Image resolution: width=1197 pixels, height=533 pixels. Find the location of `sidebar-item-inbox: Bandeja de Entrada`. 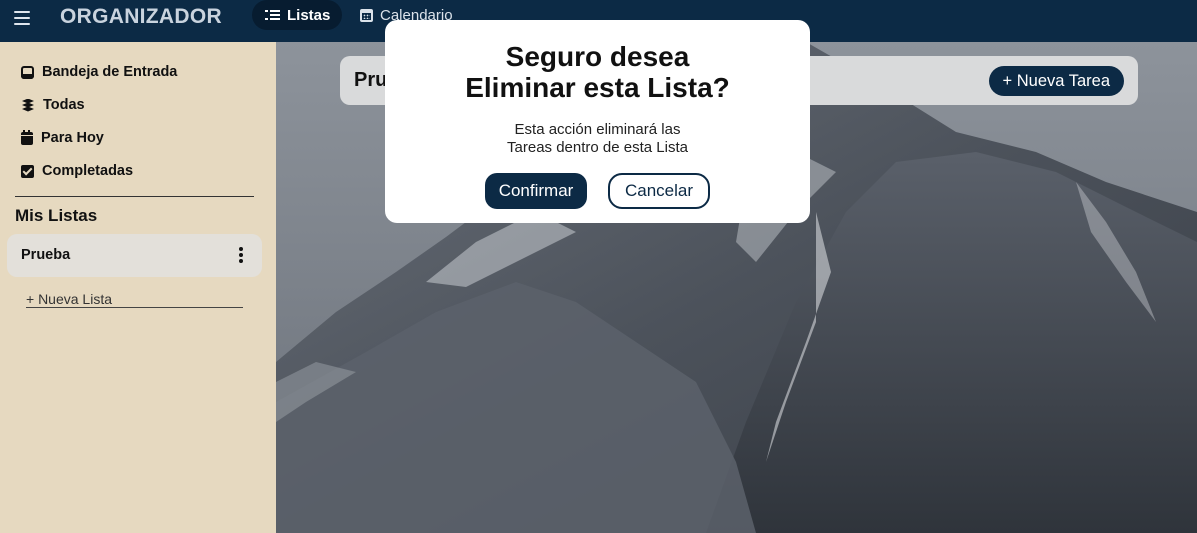

sidebar-item-inbox: Bandeja de Entrada is located at coordinates (99, 72).